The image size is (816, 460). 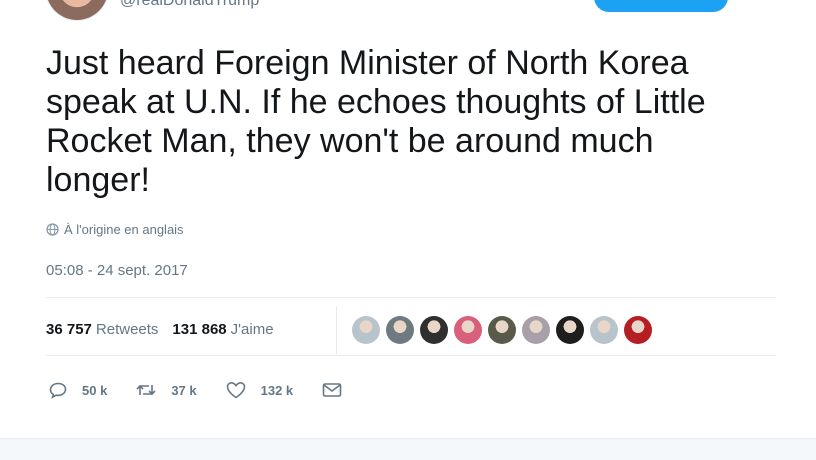 I want to click on retweet-button: 37 k, so click(x=166, y=390).